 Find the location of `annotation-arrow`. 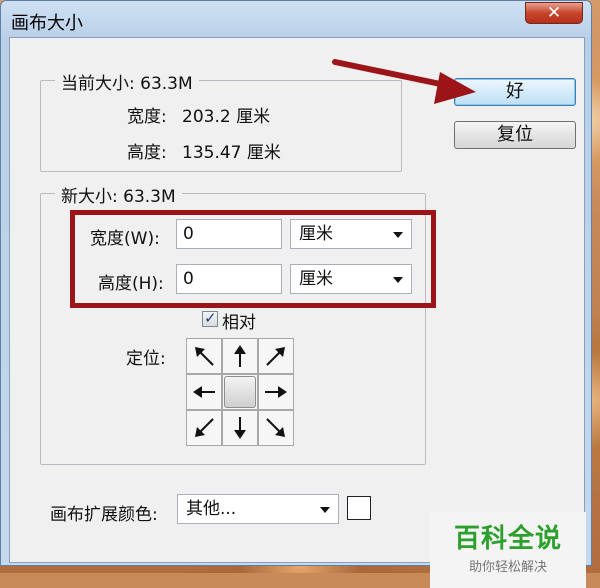

annotation-arrow is located at coordinates (404, 81).